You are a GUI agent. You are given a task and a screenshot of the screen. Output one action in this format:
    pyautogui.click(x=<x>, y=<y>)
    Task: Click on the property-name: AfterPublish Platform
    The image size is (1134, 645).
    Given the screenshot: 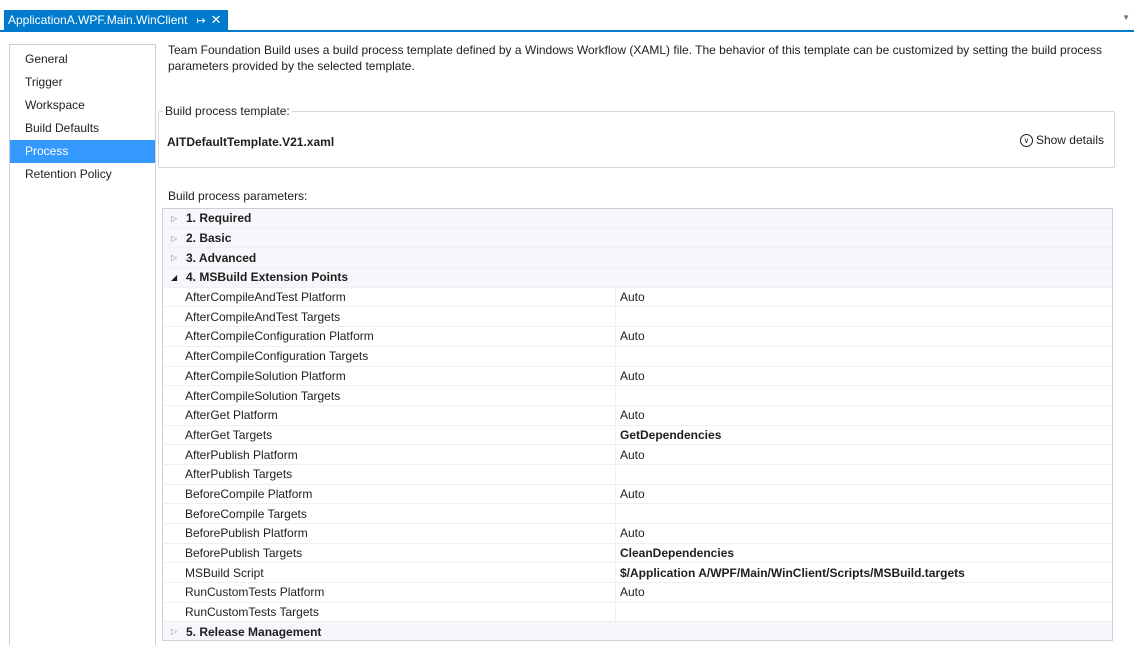 What is the action you would take?
    pyautogui.click(x=241, y=454)
    